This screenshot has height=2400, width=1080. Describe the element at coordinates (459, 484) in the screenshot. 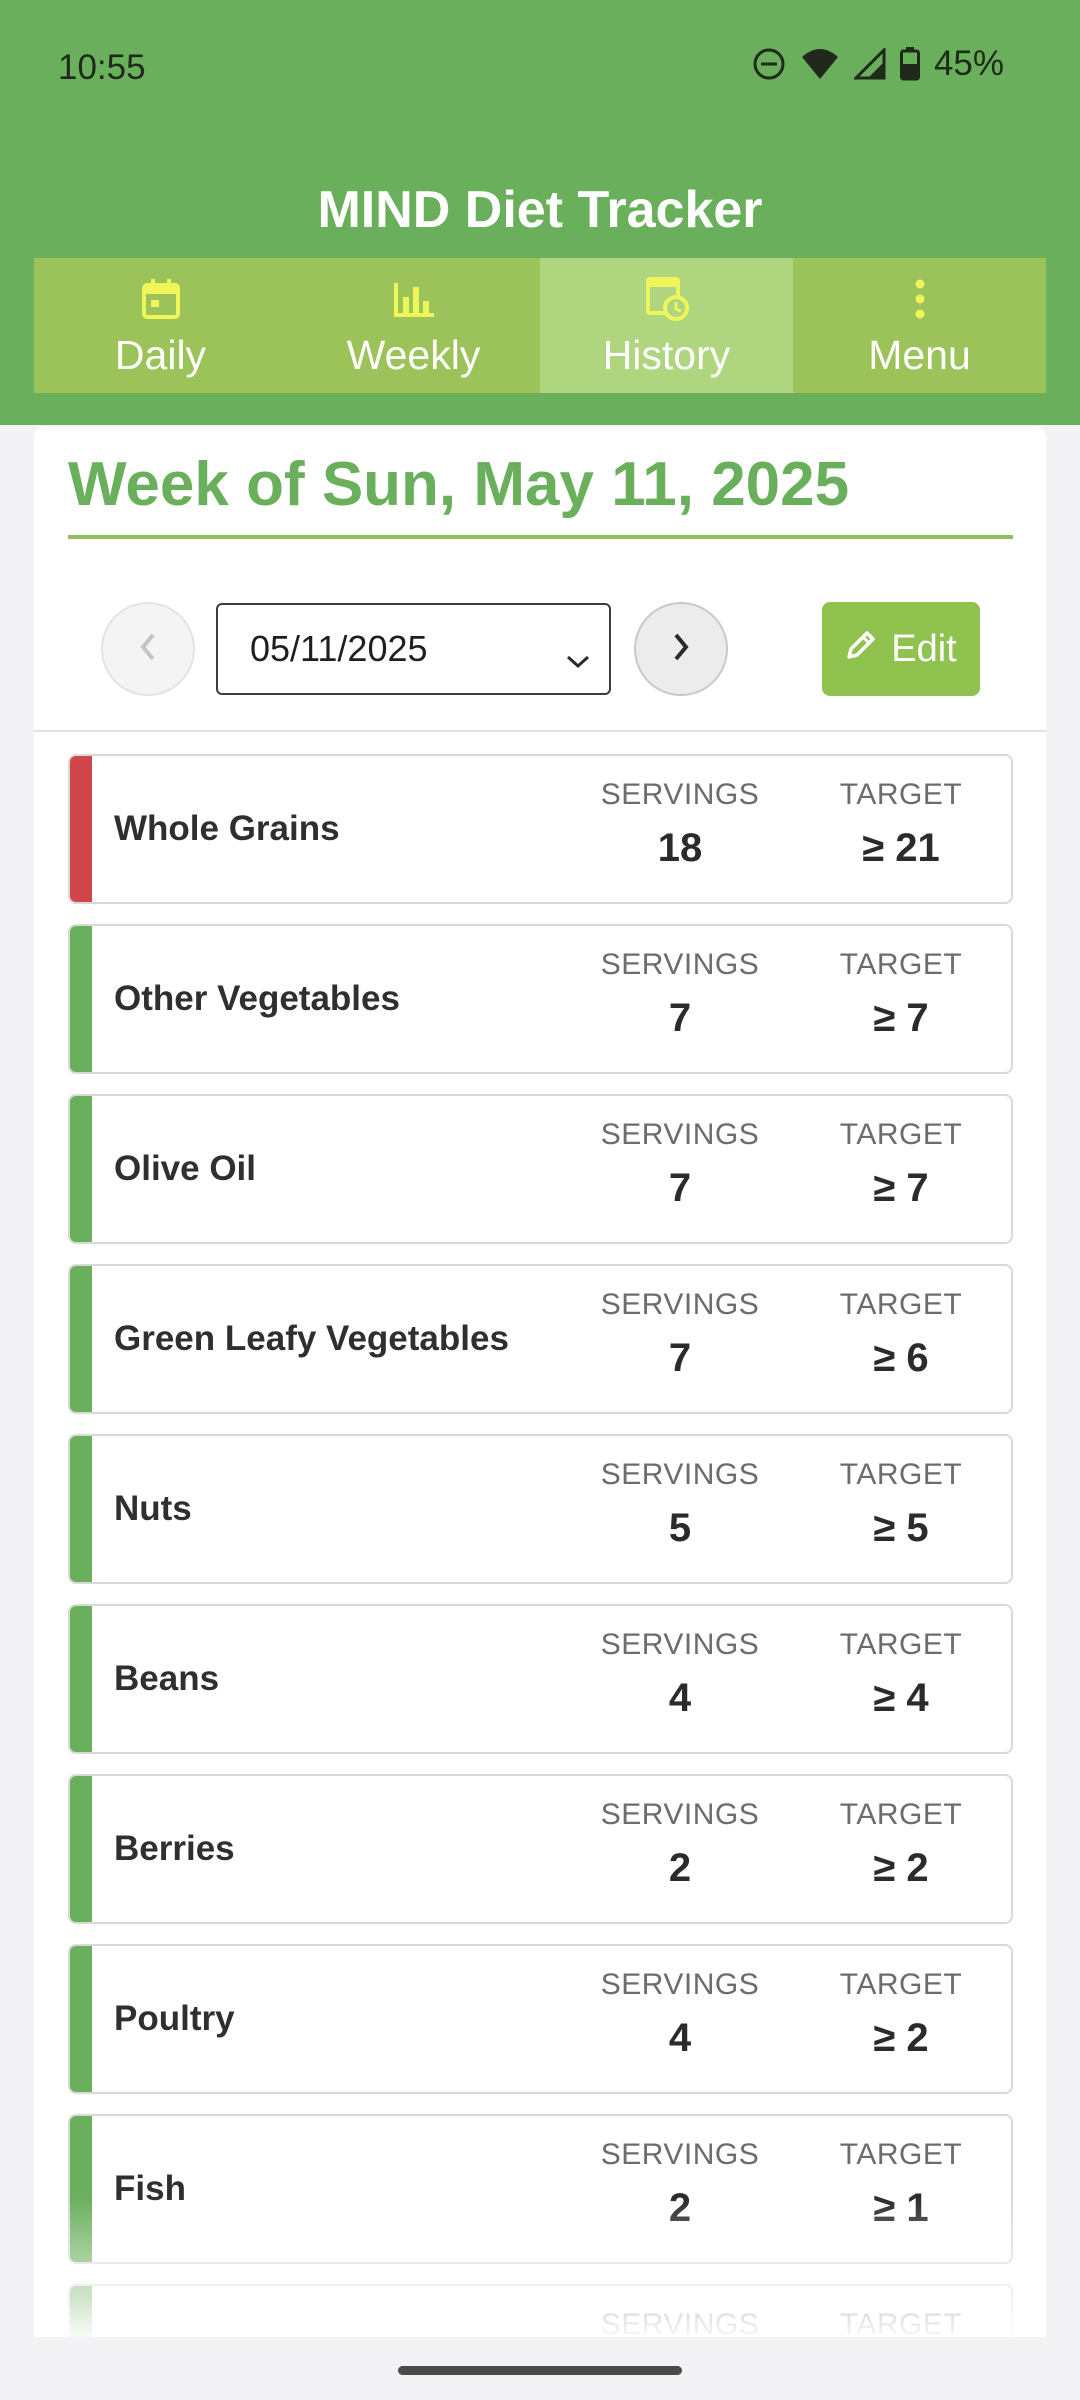

I see `week-title: Week of Sun, May 11, 2025` at that location.